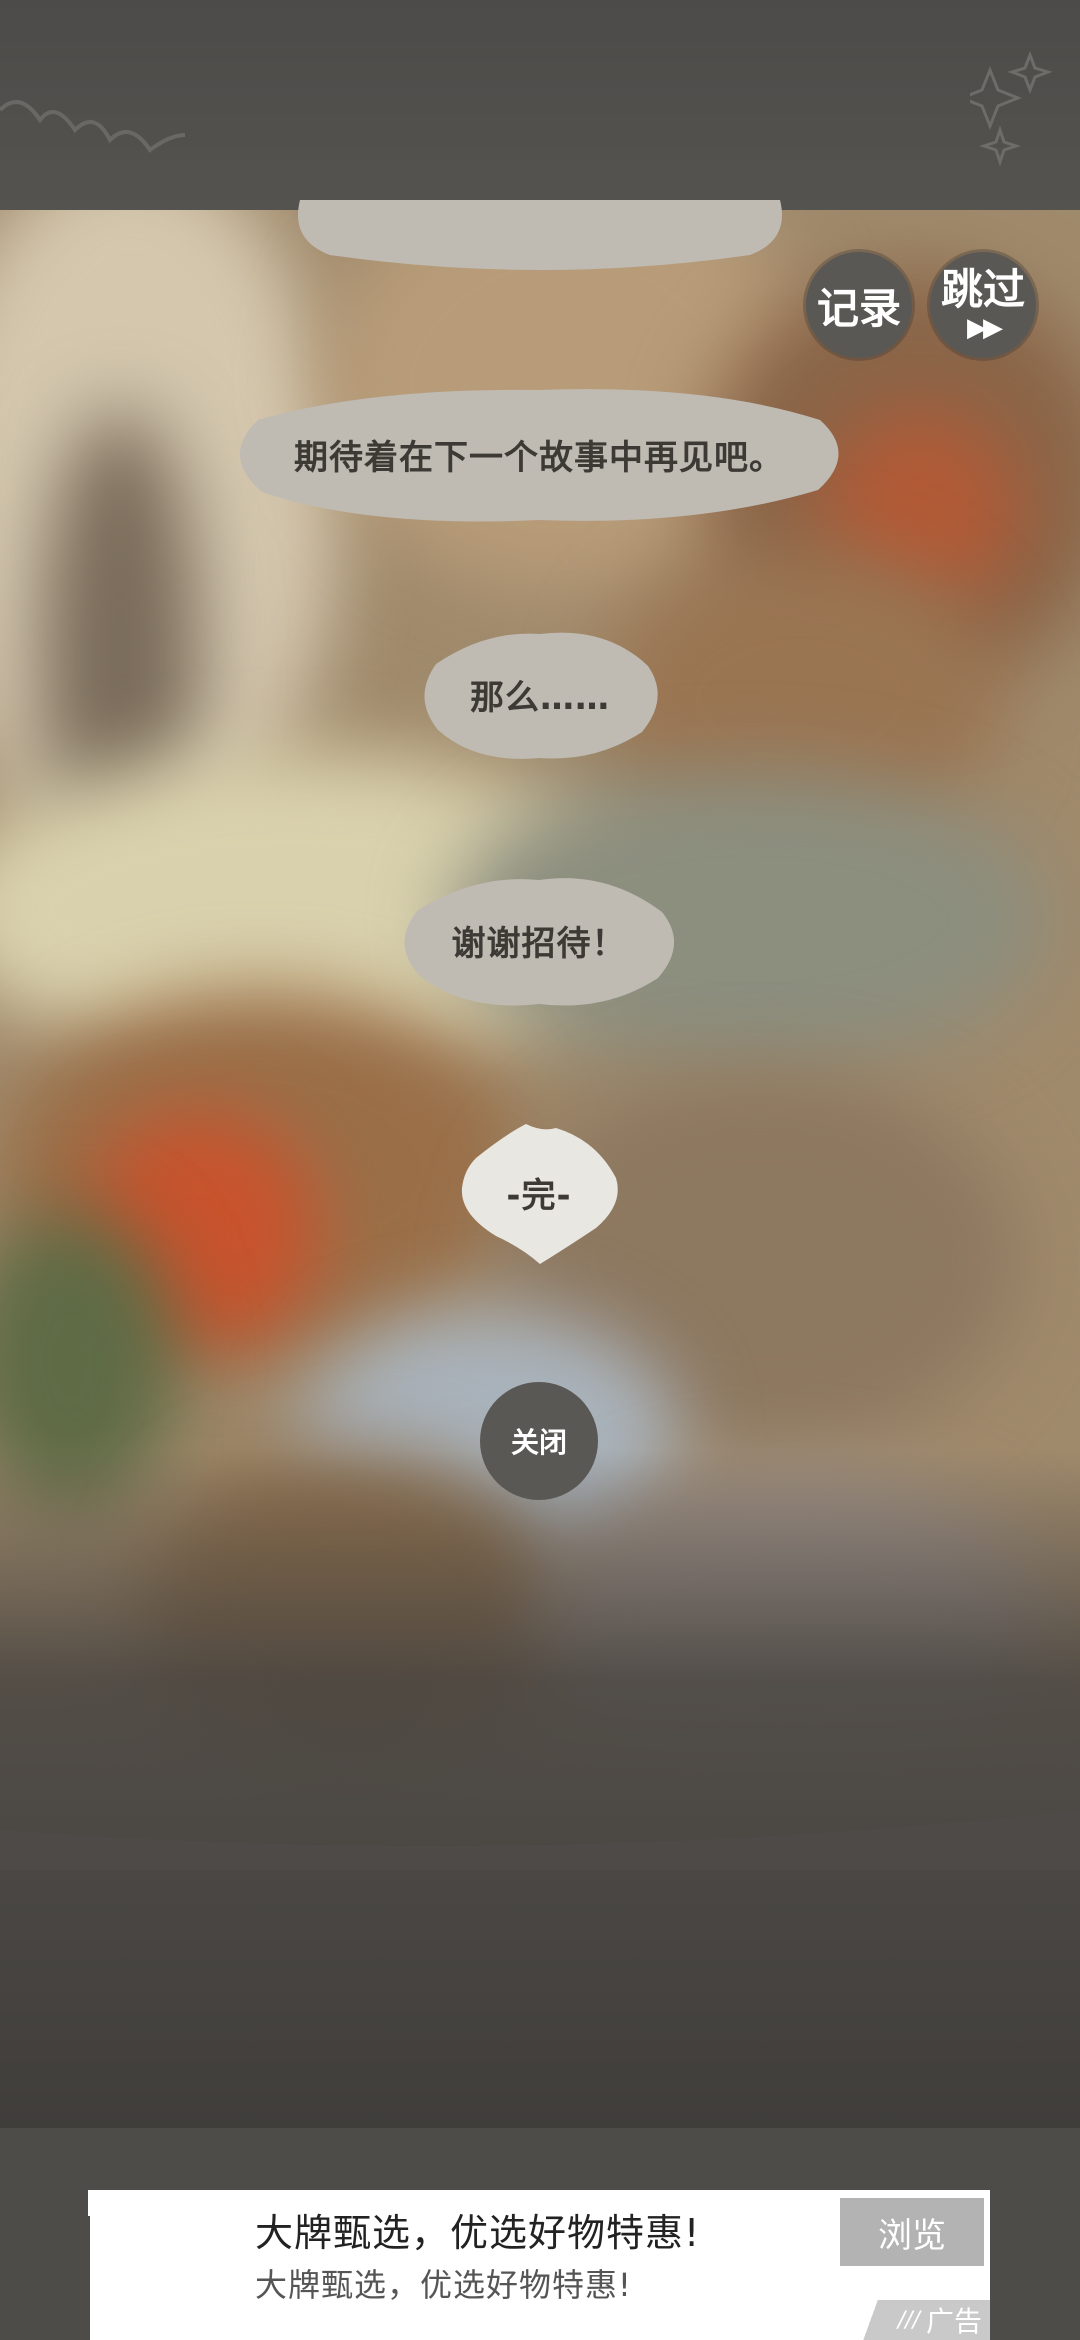  I want to click on ad-tag-label: 广告, so click(953, 2321).